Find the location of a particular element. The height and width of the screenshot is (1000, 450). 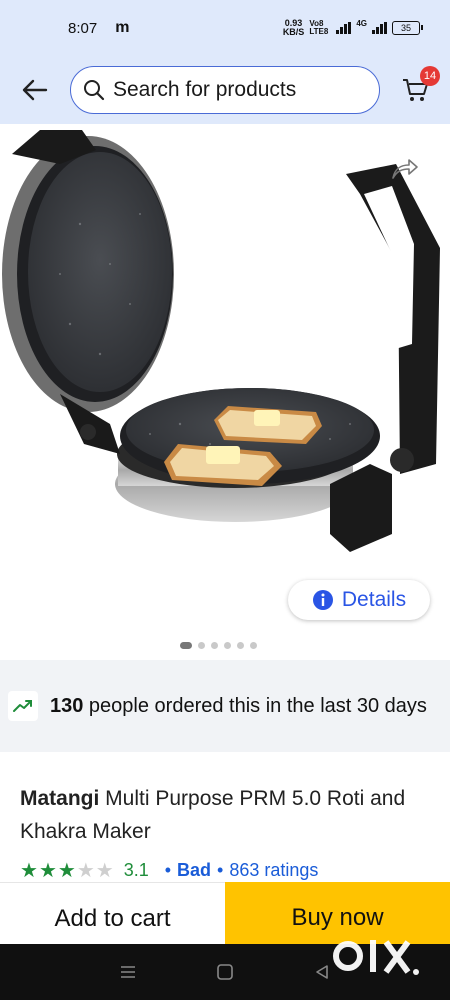

rating-row: ★ ★ ★ ★ ★ 3.1 • Bad • 863 ratings is located at coordinates (169, 870).